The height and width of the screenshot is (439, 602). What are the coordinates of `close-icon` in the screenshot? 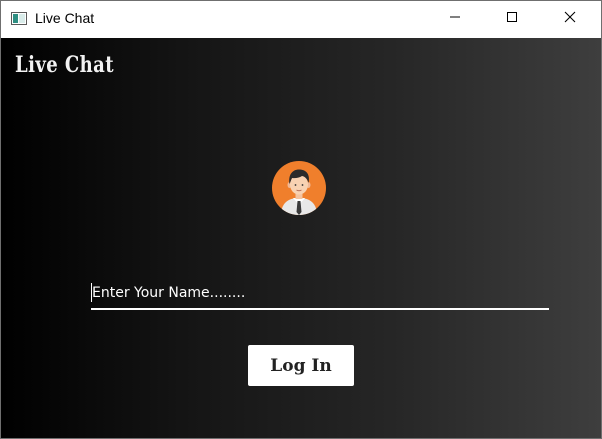 It's located at (570, 19).